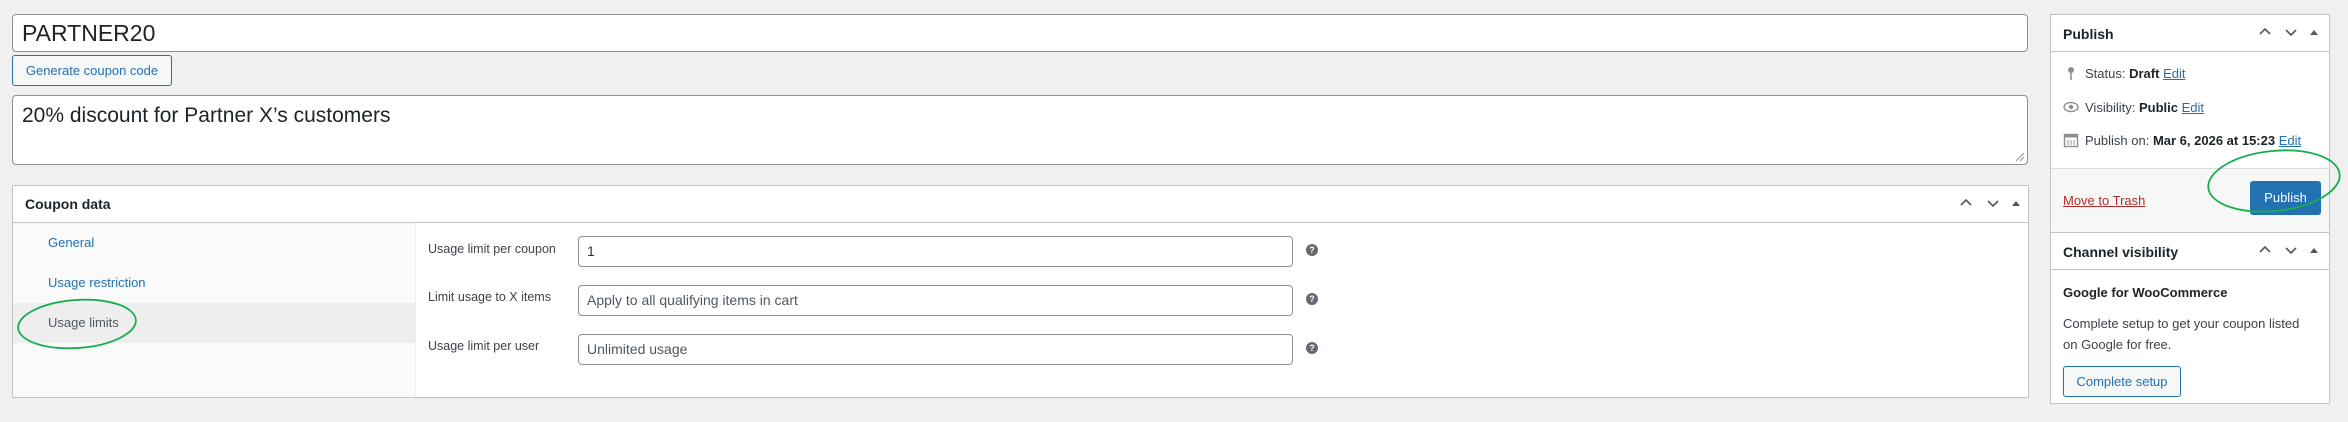 The image size is (2348, 422). Describe the element at coordinates (2193, 107) in the screenshot. I see `visibility-edit-link: Edit` at that location.